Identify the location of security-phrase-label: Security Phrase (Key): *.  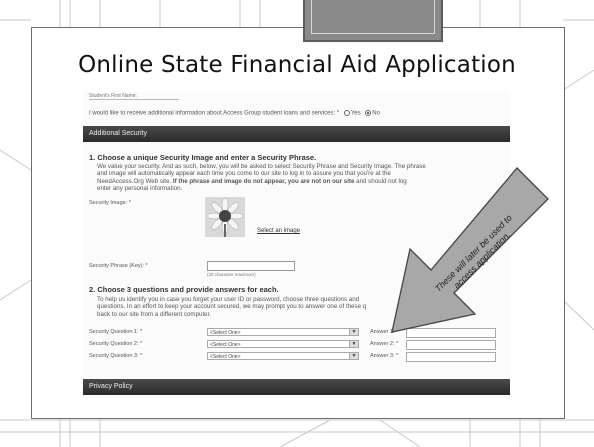
(118, 266).